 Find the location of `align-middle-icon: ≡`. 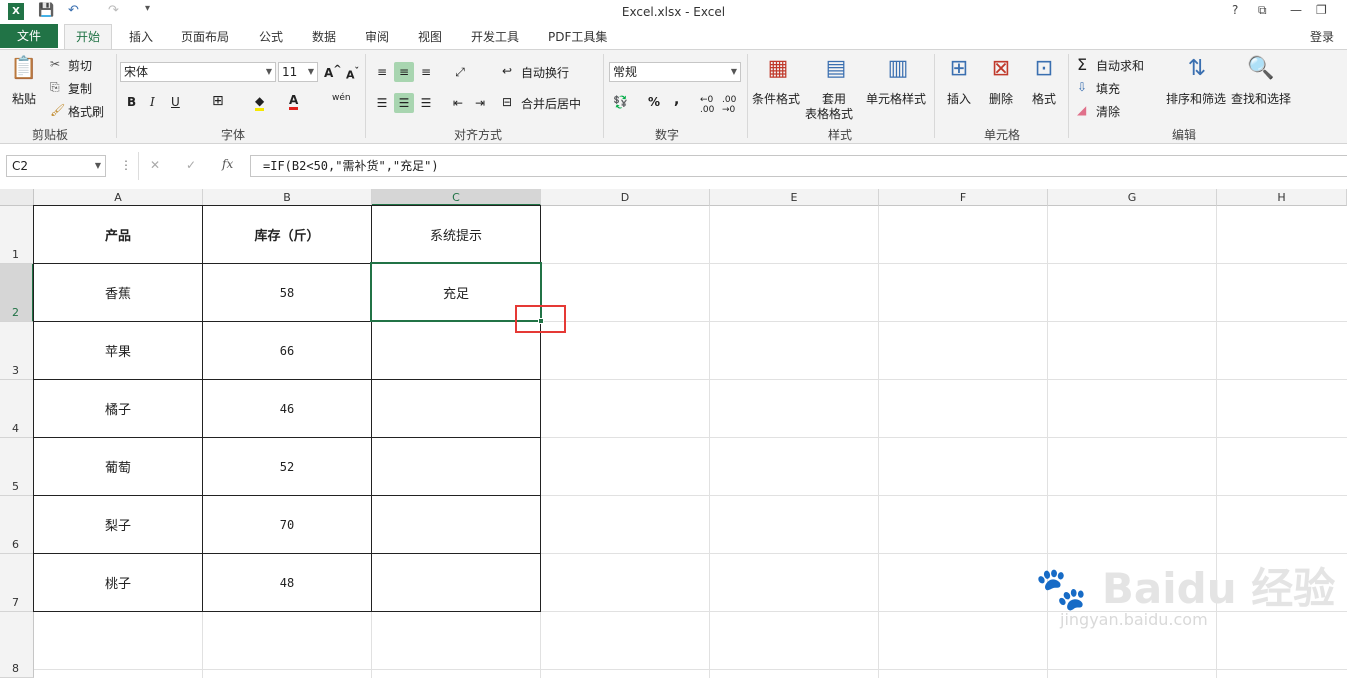

align-middle-icon: ≡ is located at coordinates (404, 72).